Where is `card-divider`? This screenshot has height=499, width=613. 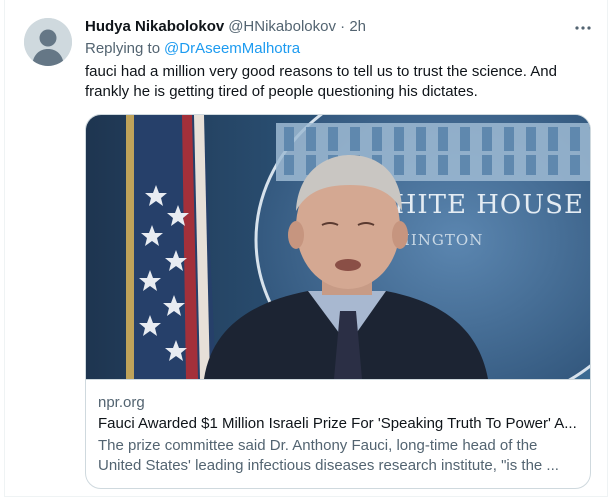 card-divider is located at coordinates (338, 379).